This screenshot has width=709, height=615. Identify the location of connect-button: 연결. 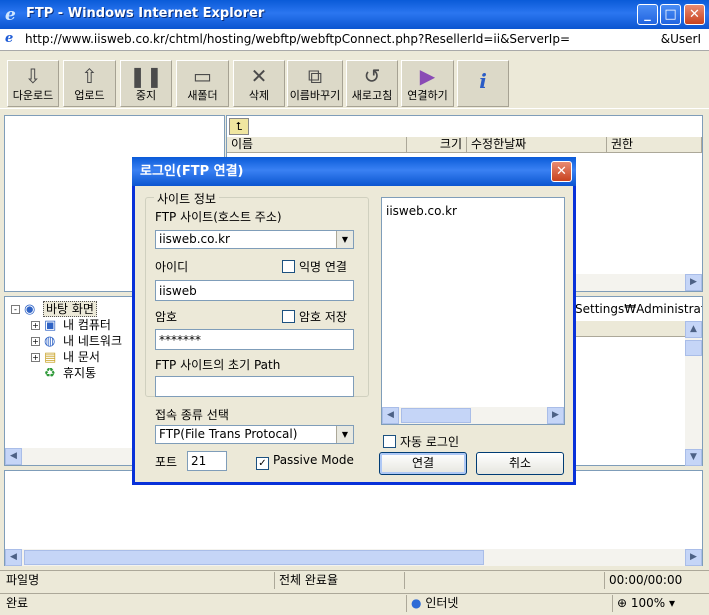
(423, 463).